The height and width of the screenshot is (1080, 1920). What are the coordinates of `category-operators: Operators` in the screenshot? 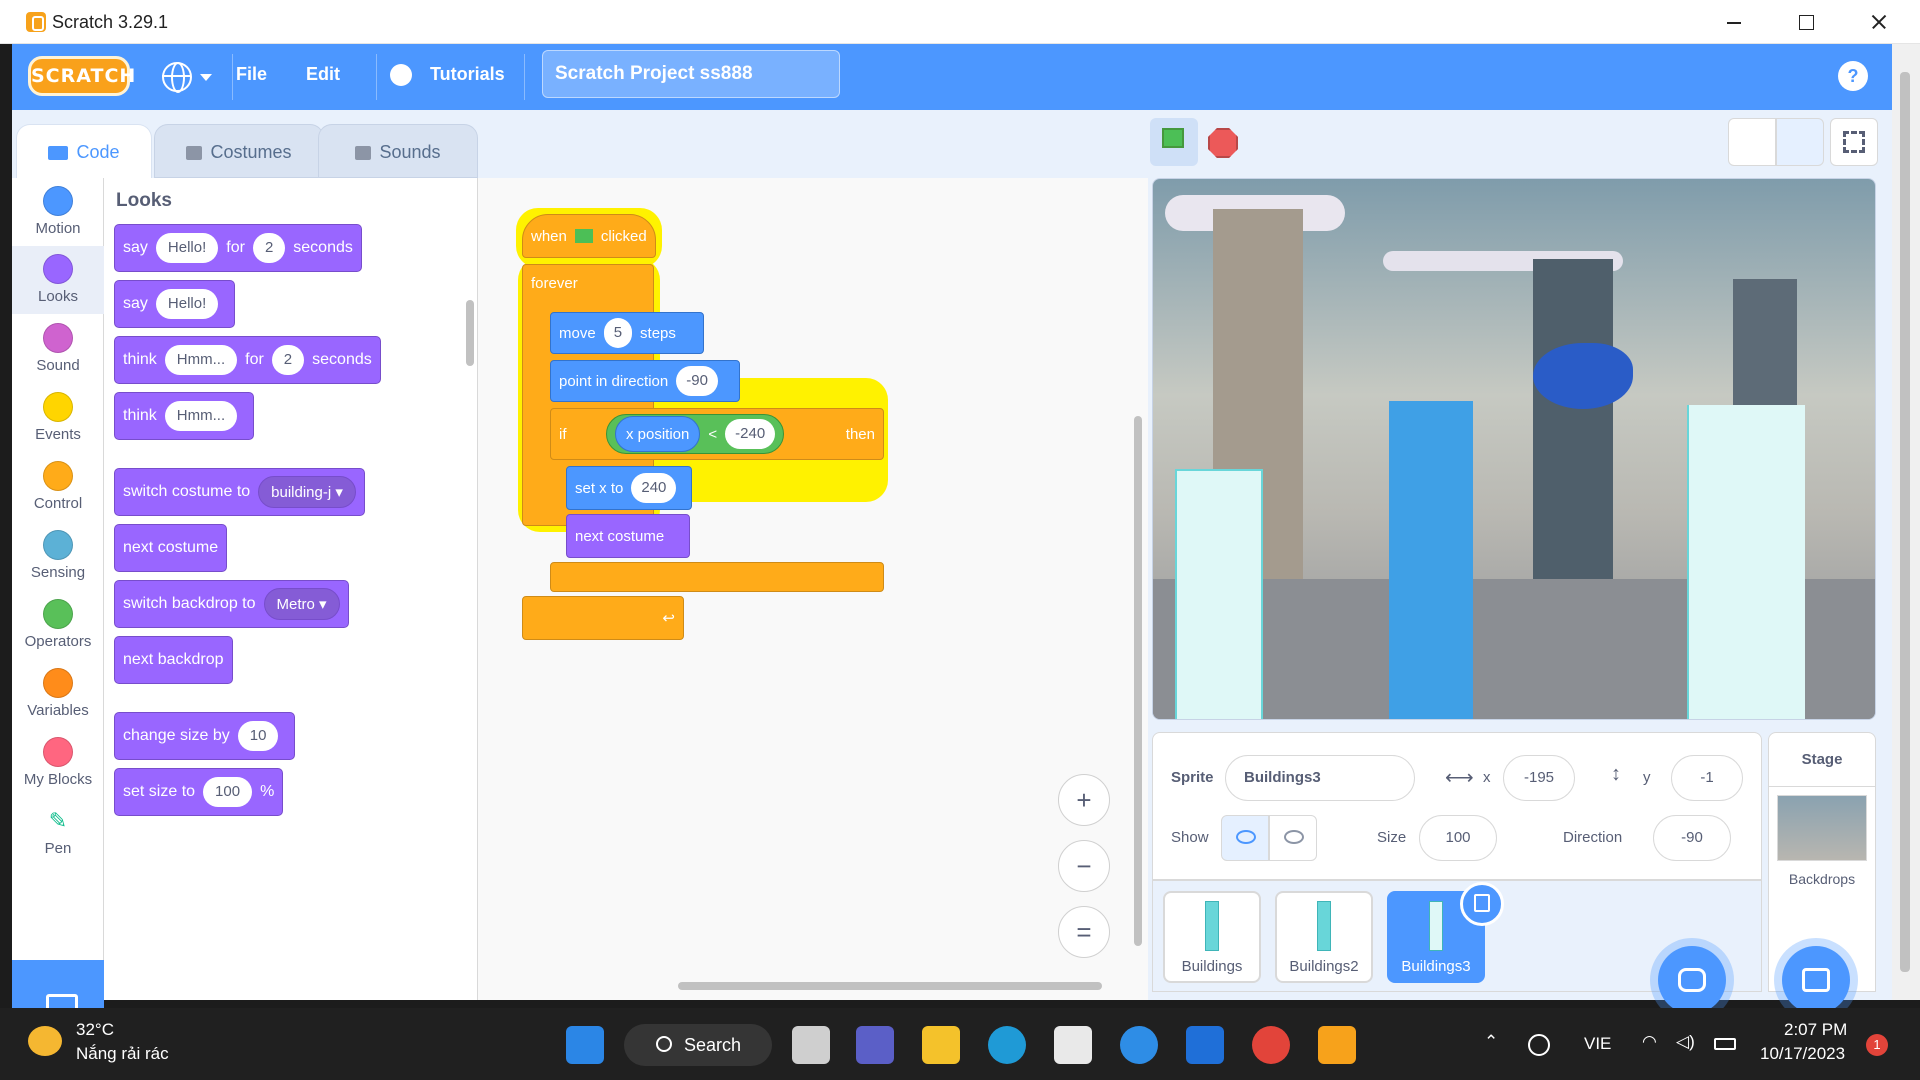 It's located at (58, 625).